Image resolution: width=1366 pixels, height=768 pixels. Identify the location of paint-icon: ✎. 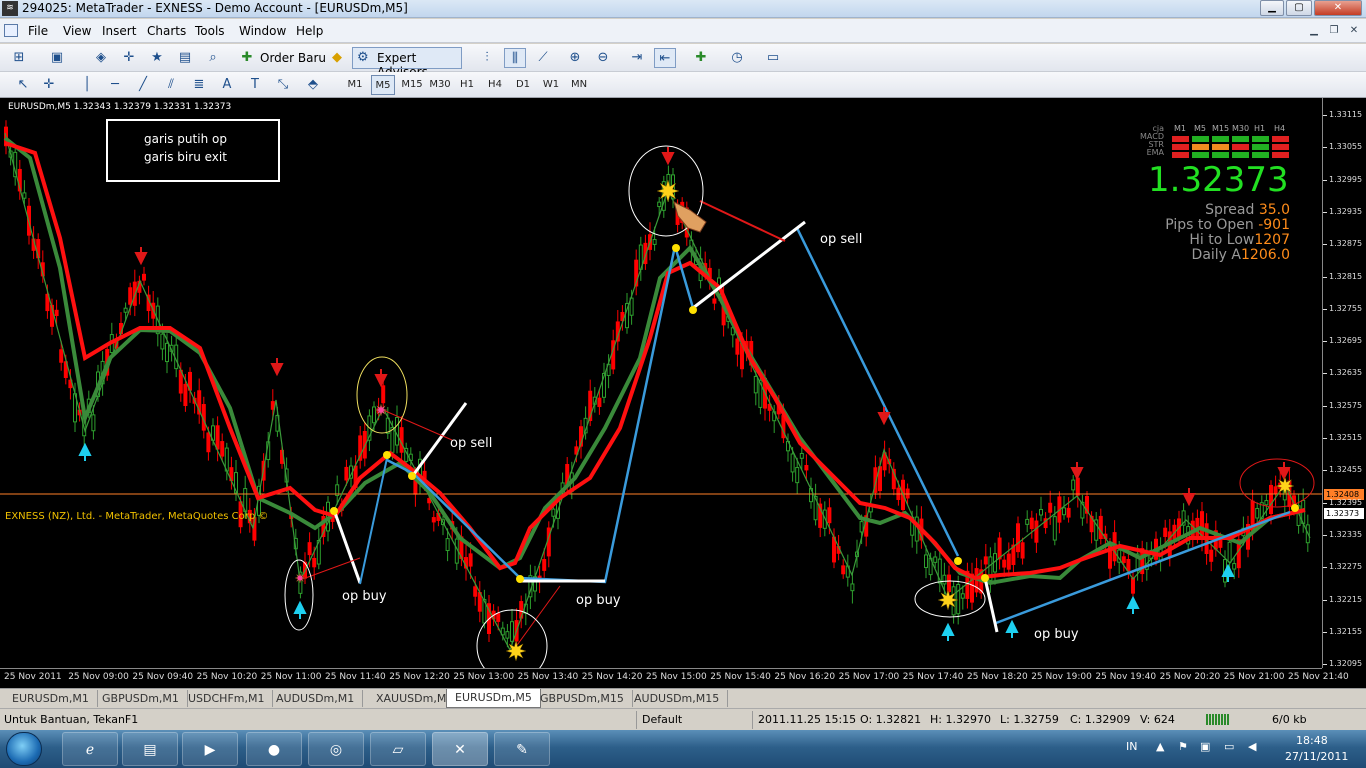
(522, 749).